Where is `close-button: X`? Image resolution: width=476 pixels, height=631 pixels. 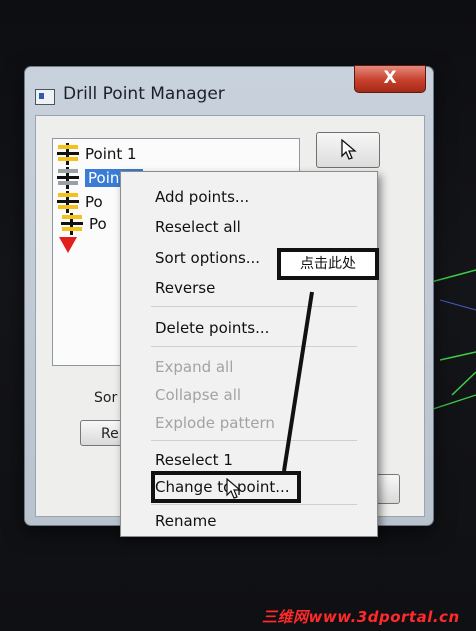
close-button: X is located at coordinates (390, 79).